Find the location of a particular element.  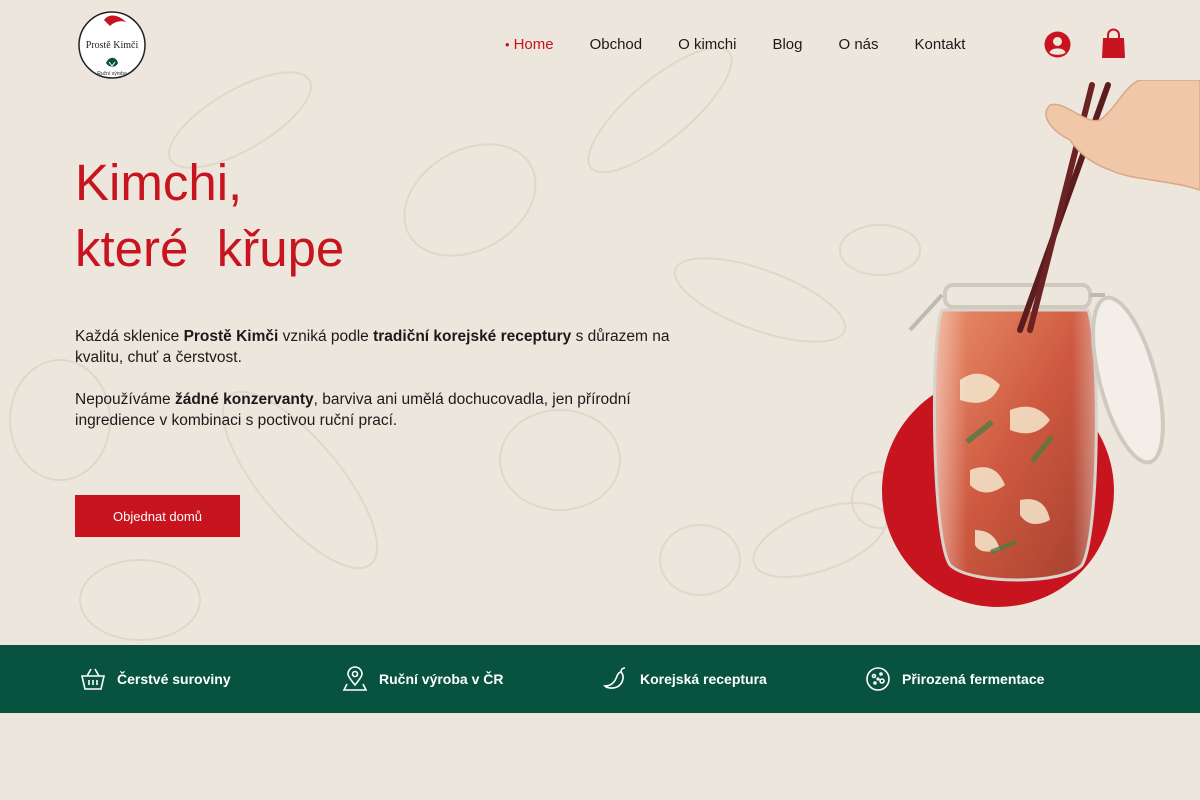

feature-label: Korejská receptura is located at coordinates (703, 679).